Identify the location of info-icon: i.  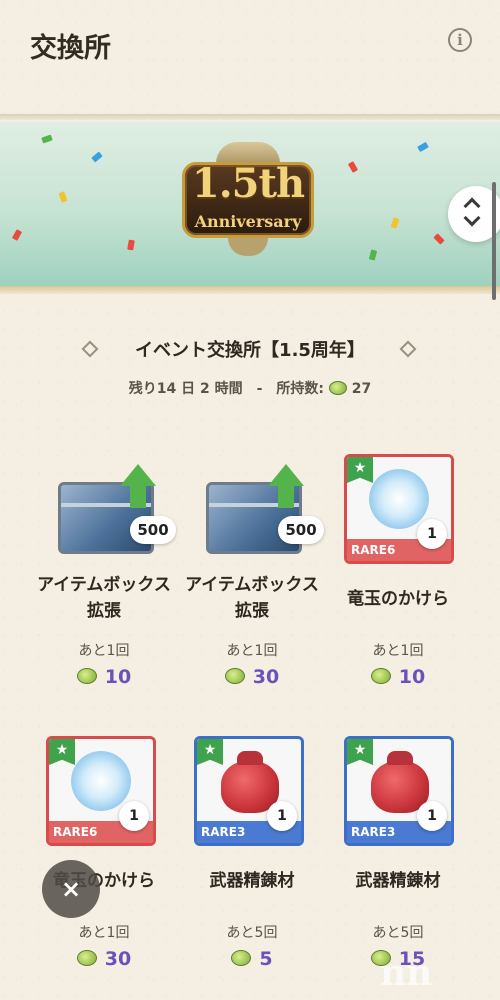
(460, 40).